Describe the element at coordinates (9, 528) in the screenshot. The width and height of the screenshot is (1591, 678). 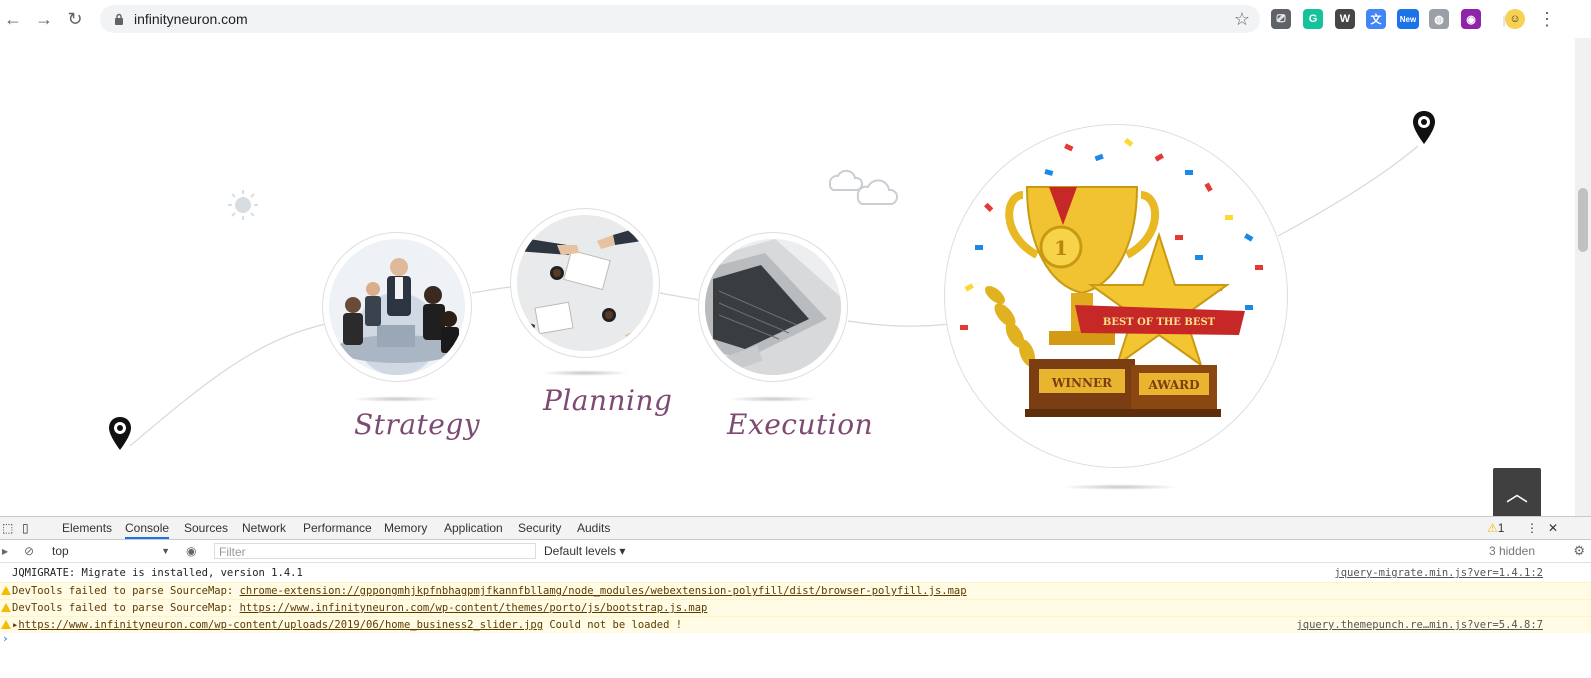
I see `inspect-icon: ⬚` at that location.